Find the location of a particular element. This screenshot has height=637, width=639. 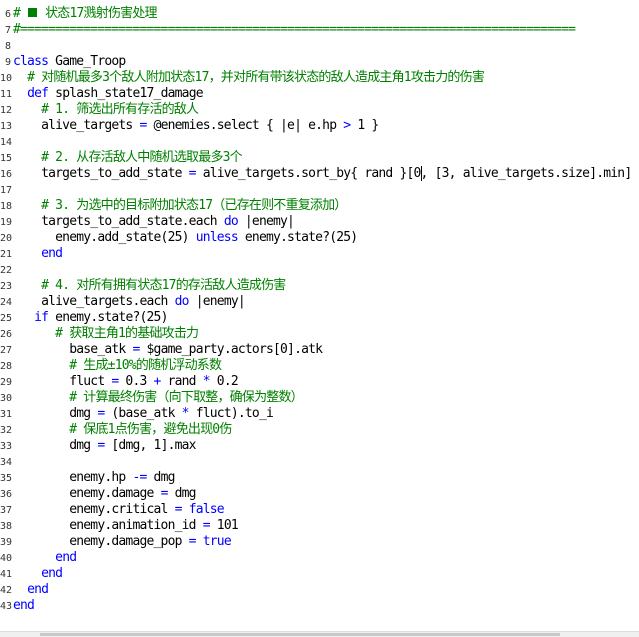

token-text: Game_Troop is located at coordinates (87, 61).